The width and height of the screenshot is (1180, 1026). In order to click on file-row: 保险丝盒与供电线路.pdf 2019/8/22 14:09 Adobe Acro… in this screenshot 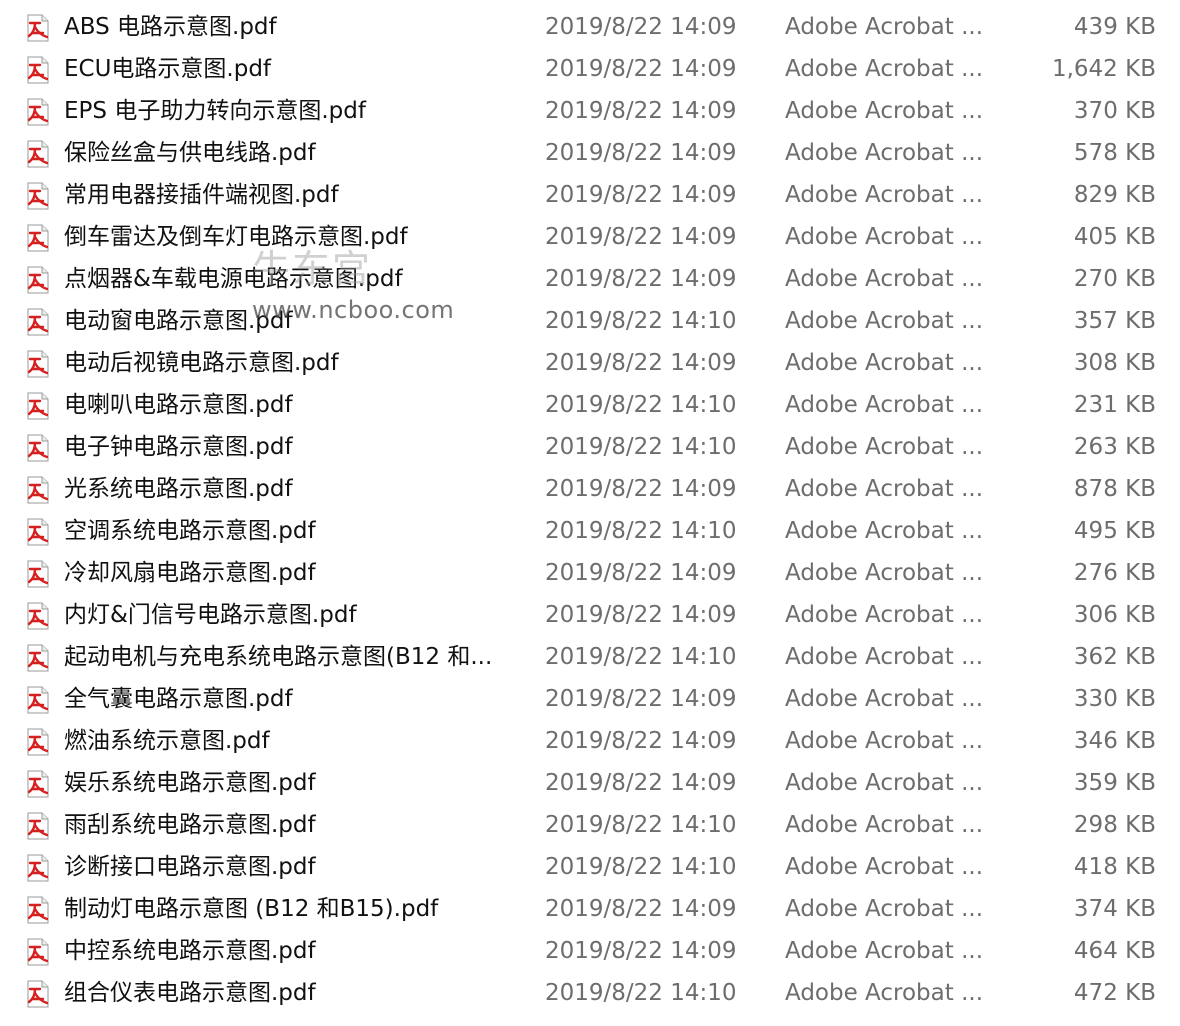, I will do `click(590, 153)`.